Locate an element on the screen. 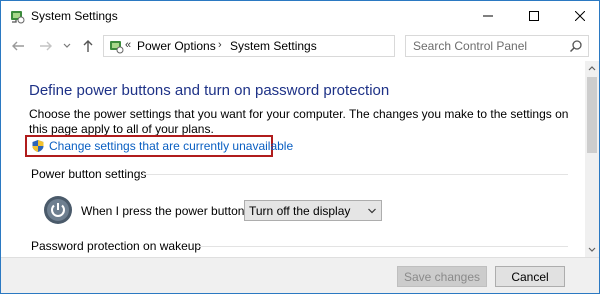  close-icon is located at coordinates (580, 16).